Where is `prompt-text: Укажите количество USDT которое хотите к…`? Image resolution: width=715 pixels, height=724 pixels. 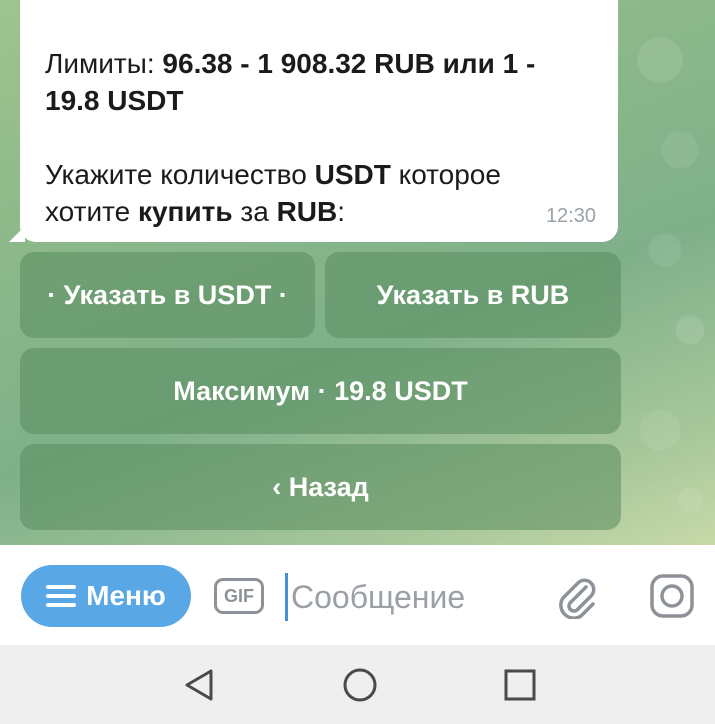 prompt-text: Укажите количество USDT которое хотите к… is located at coordinates (273, 193).